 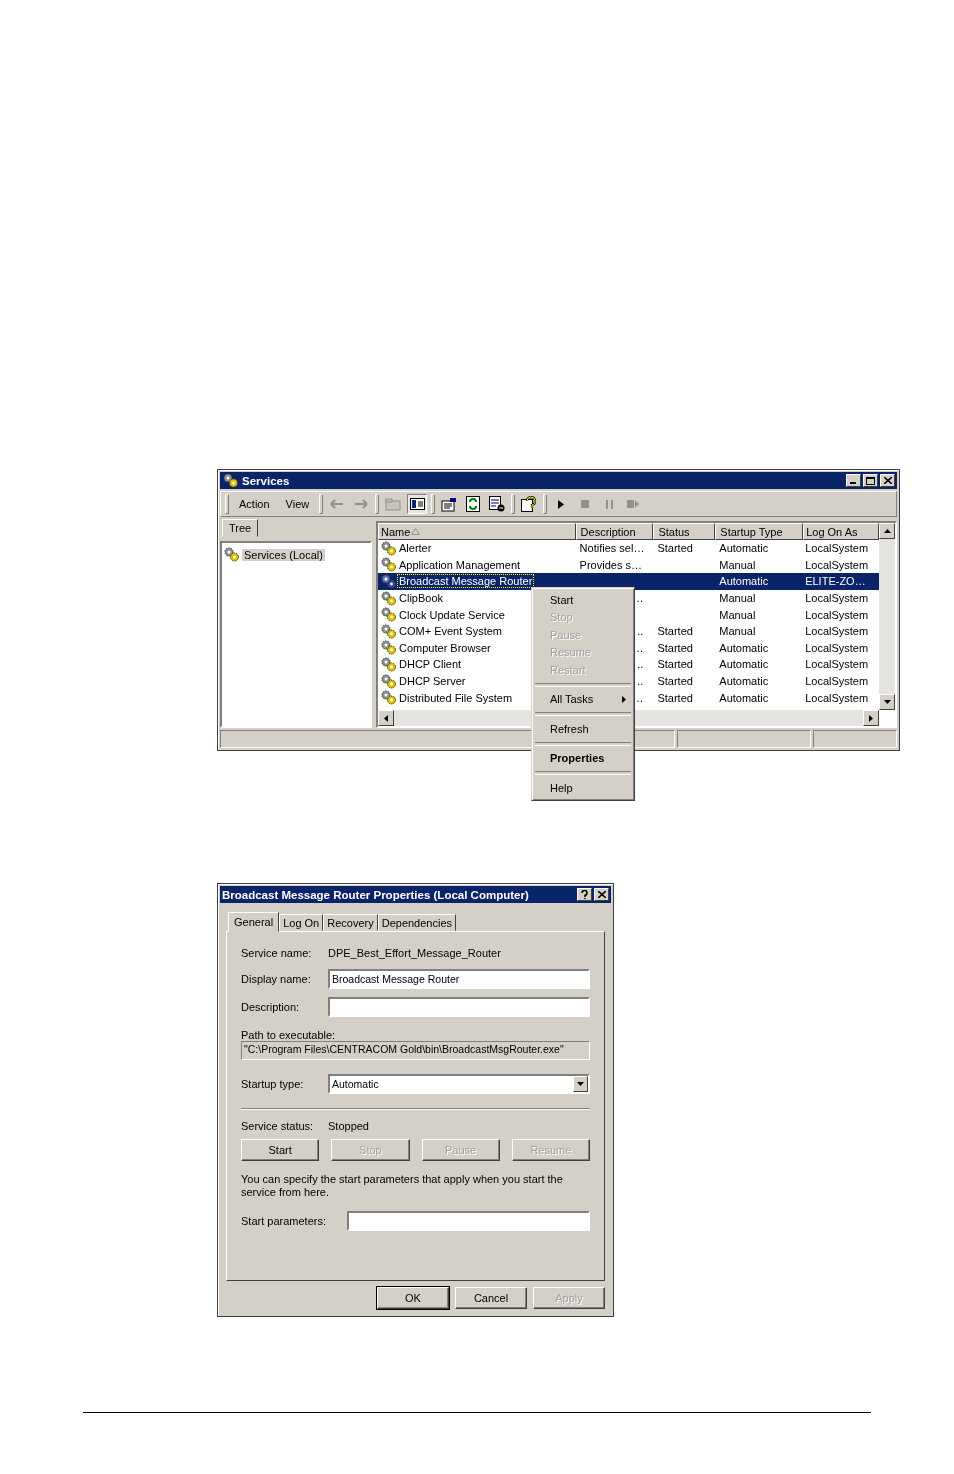 I want to click on maximize-button, so click(x=870, y=480).